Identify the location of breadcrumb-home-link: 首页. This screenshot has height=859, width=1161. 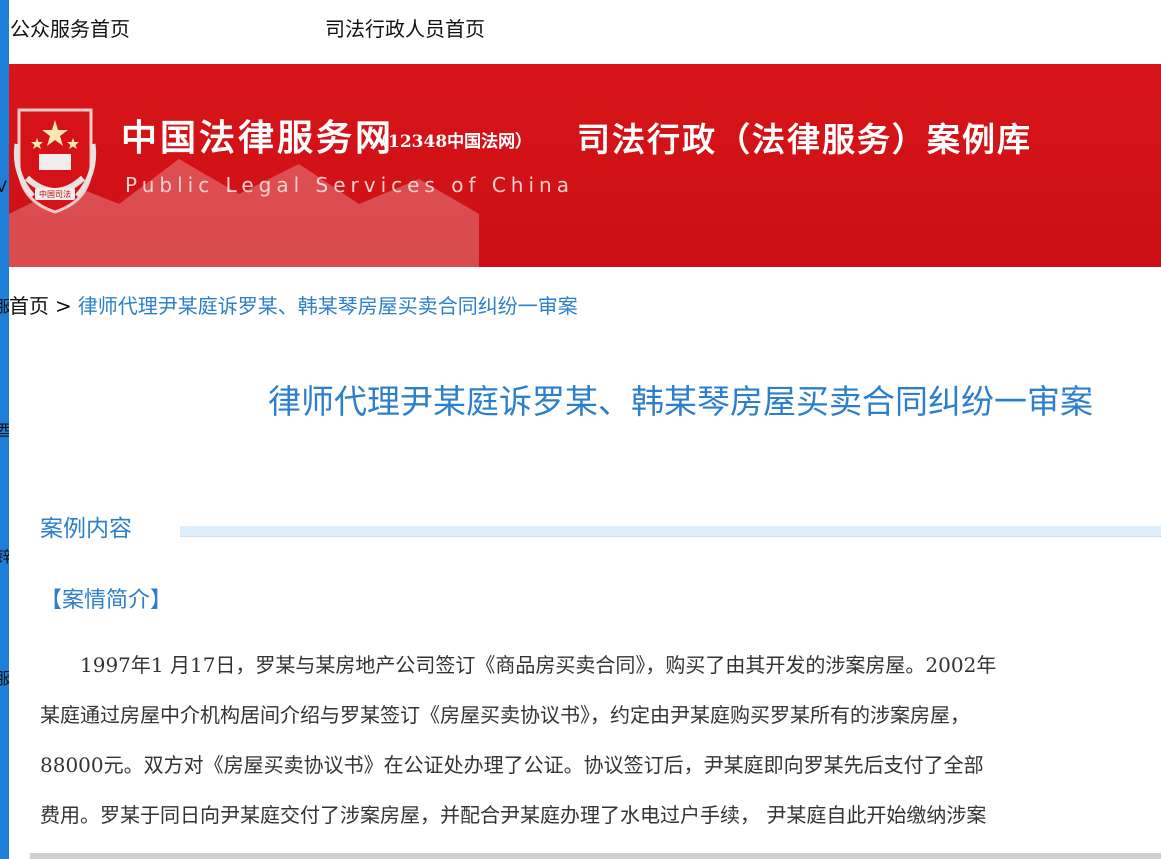
(29, 306).